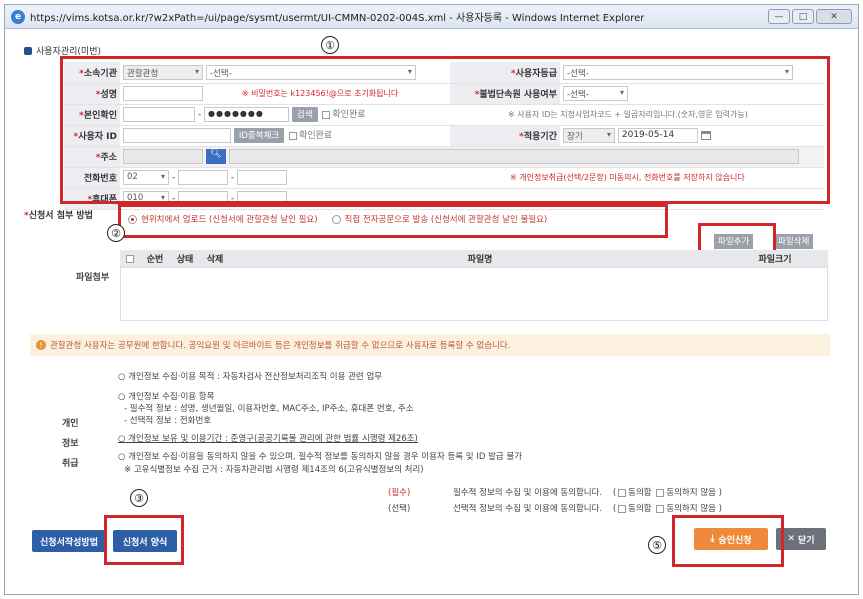 This screenshot has height=599, width=863. What do you see at coordinates (657, 545) in the screenshot?
I see `marker-5: ⑤` at bounding box center [657, 545].